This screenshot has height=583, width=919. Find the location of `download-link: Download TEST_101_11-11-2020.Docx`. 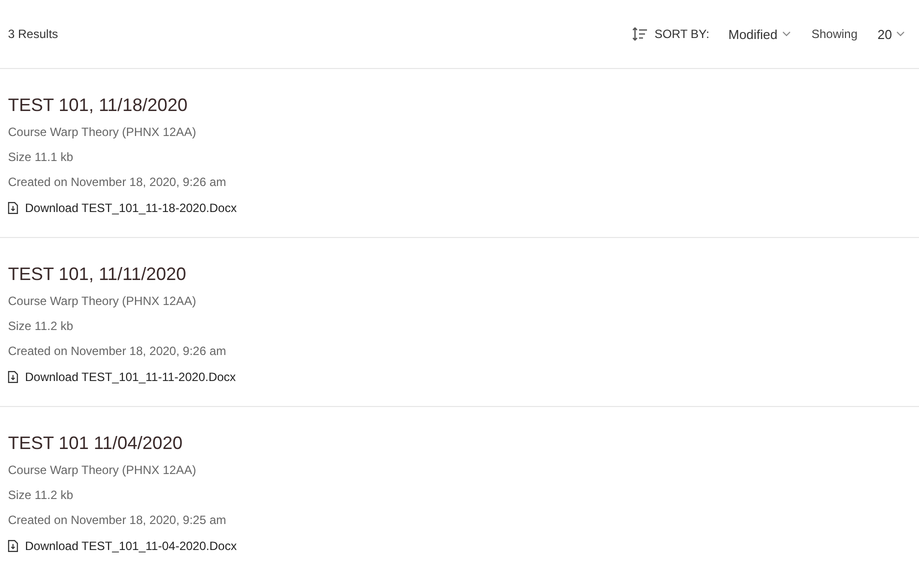

download-link: Download TEST_101_11-11-2020.Docx is located at coordinates (130, 377).